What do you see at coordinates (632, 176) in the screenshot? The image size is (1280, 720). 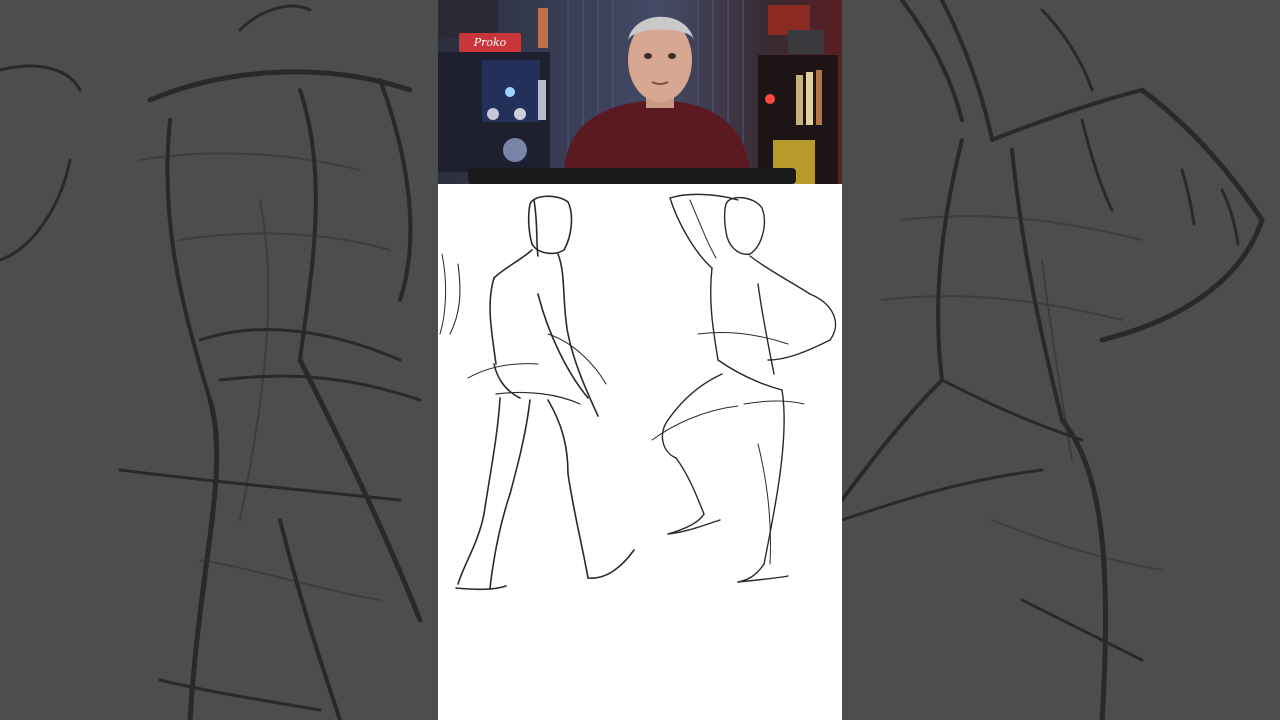 I see `drawing-tablet-icon` at bounding box center [632, 176].